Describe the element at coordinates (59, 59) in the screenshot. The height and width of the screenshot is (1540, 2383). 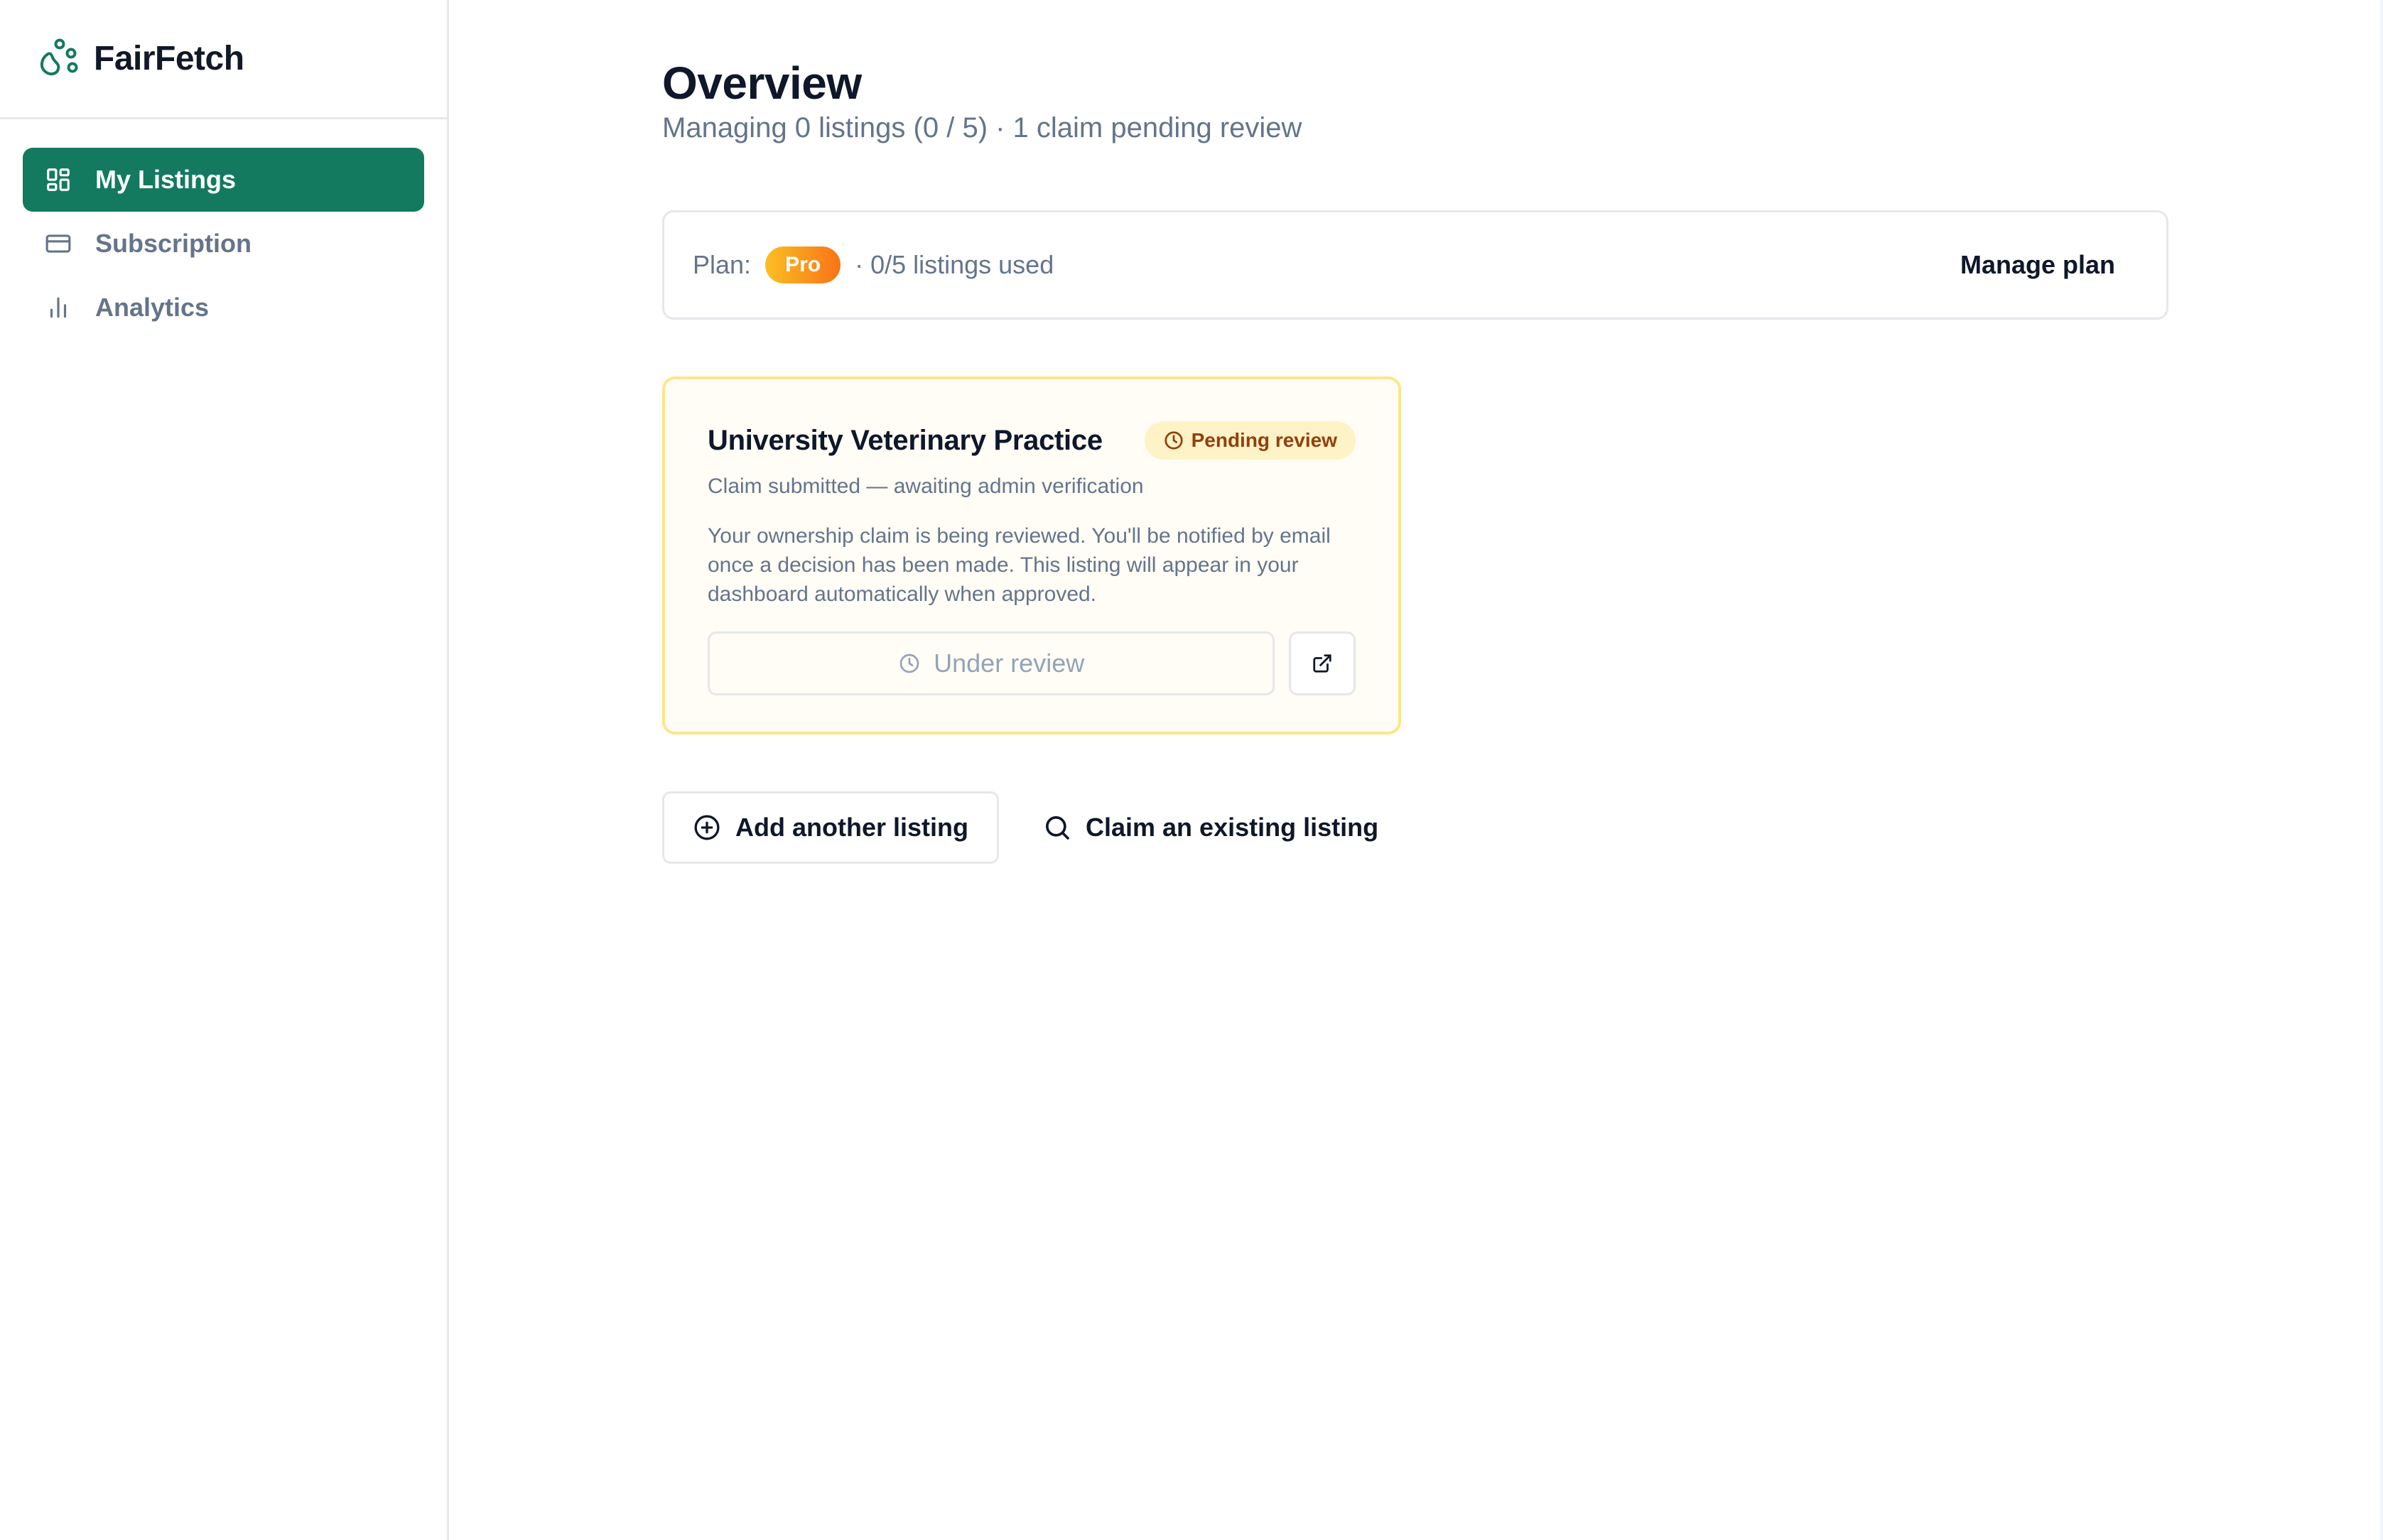
I see `paw-logo-icon` at that location.